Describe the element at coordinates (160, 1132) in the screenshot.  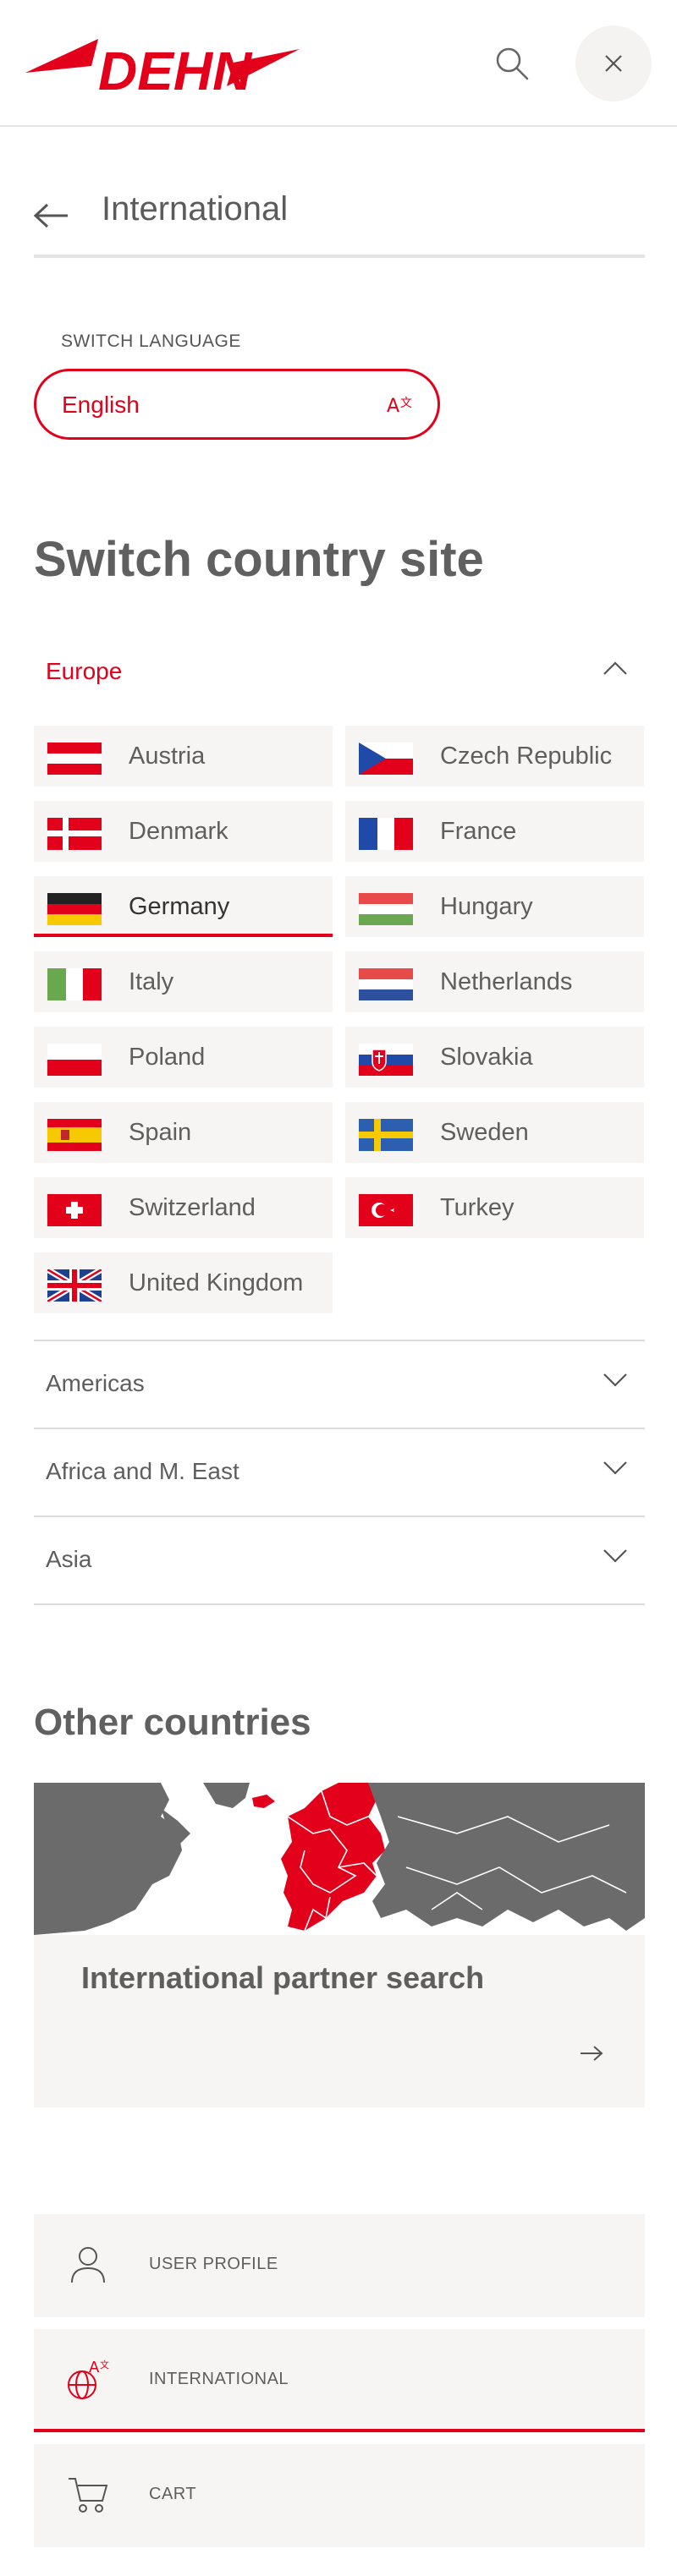
I see `country-name: Spain` at that location.